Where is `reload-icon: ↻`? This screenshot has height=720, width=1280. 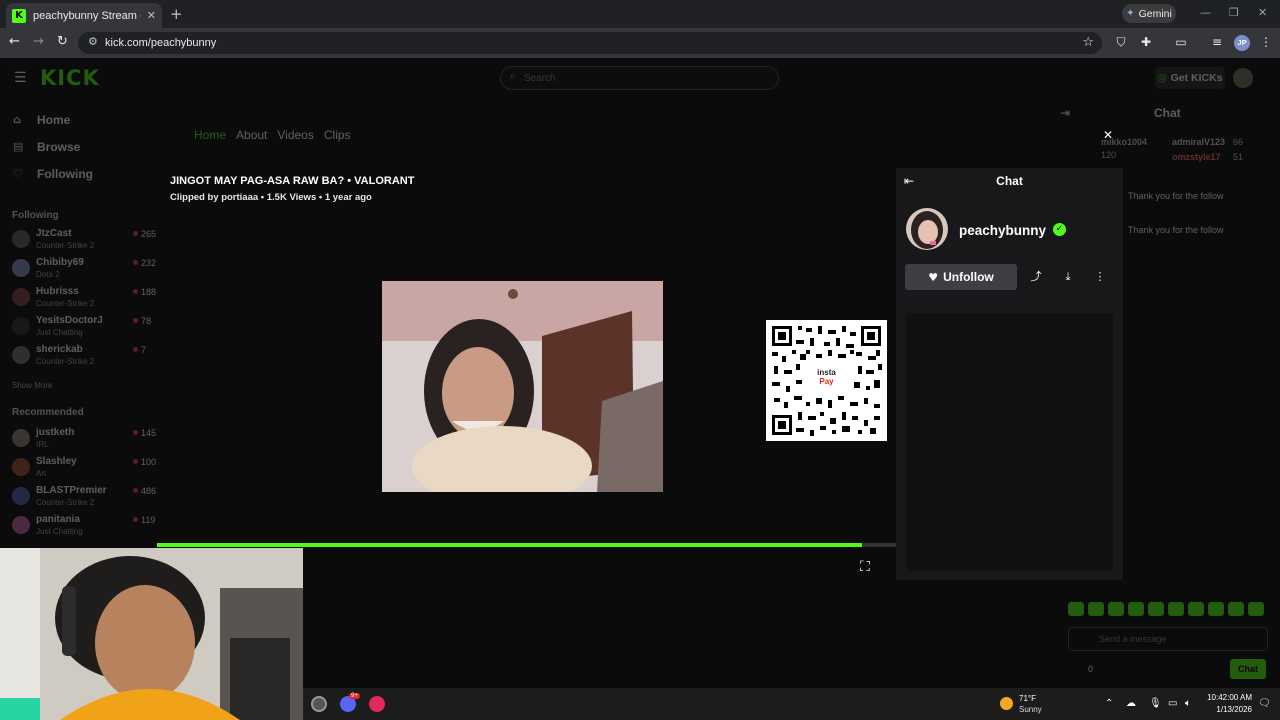
reload-icon: ↻ is located at coordinates (62, 41).